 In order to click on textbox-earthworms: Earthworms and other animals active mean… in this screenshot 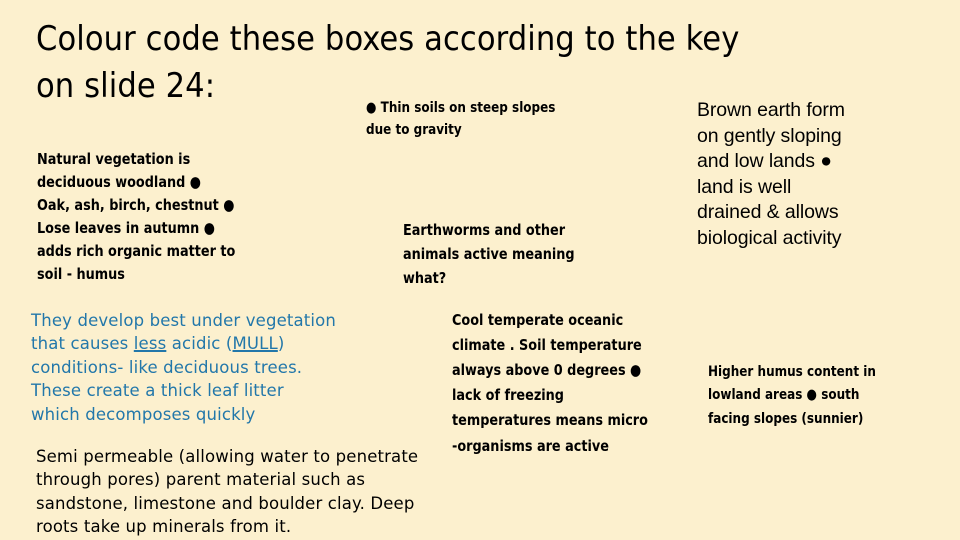, I will do `click(489, 254)`.